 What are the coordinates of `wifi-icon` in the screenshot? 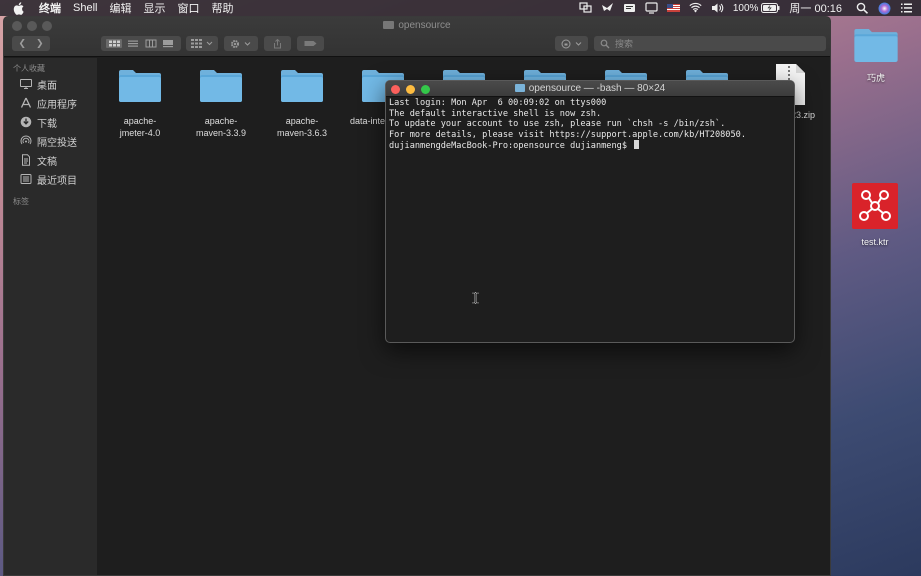 It's located at (695, 8).